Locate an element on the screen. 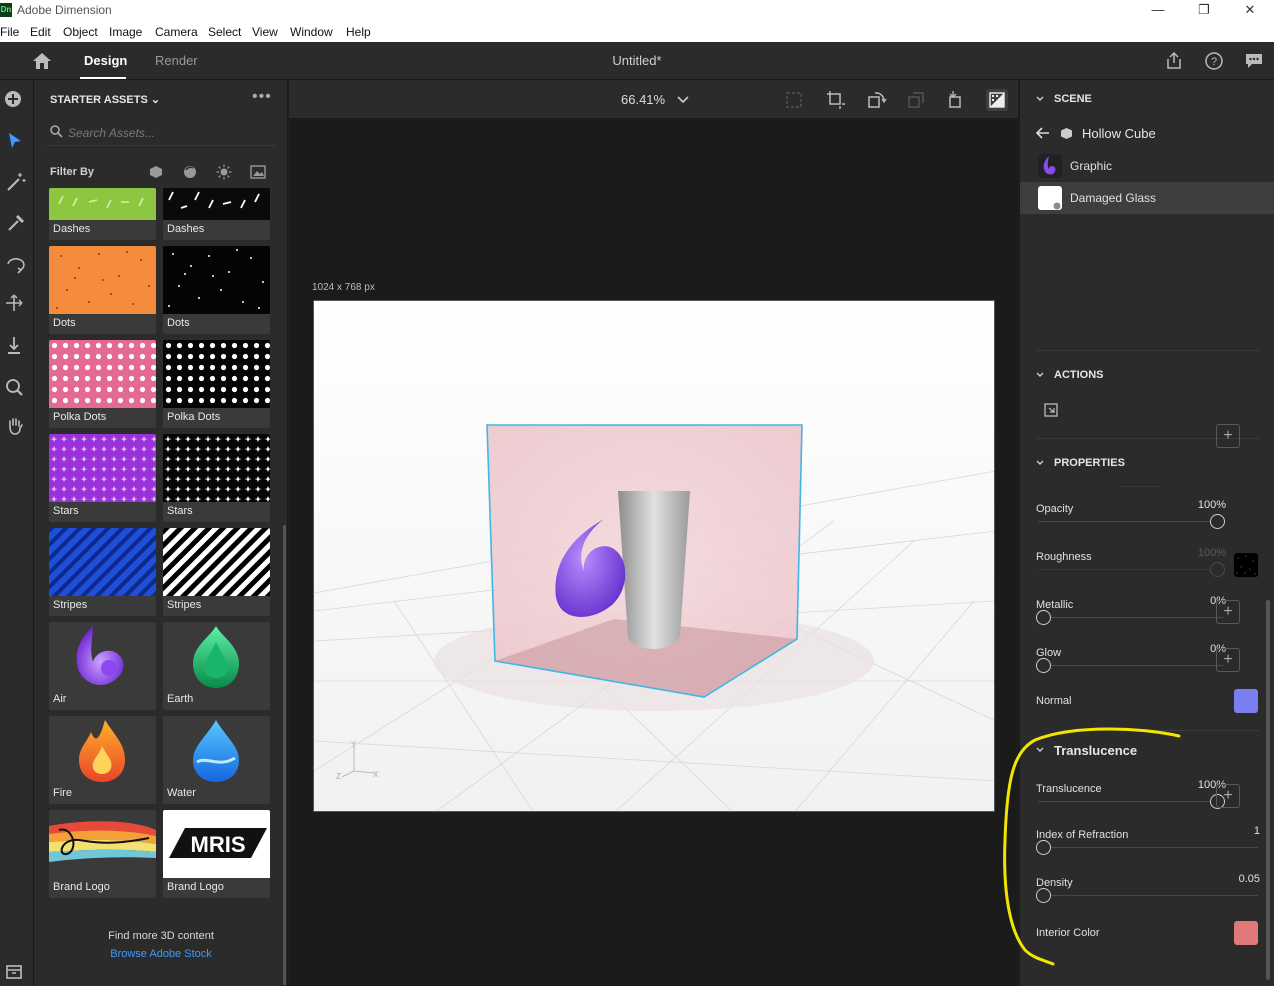  help-icon: ? is located at coordinates (1214, 62).